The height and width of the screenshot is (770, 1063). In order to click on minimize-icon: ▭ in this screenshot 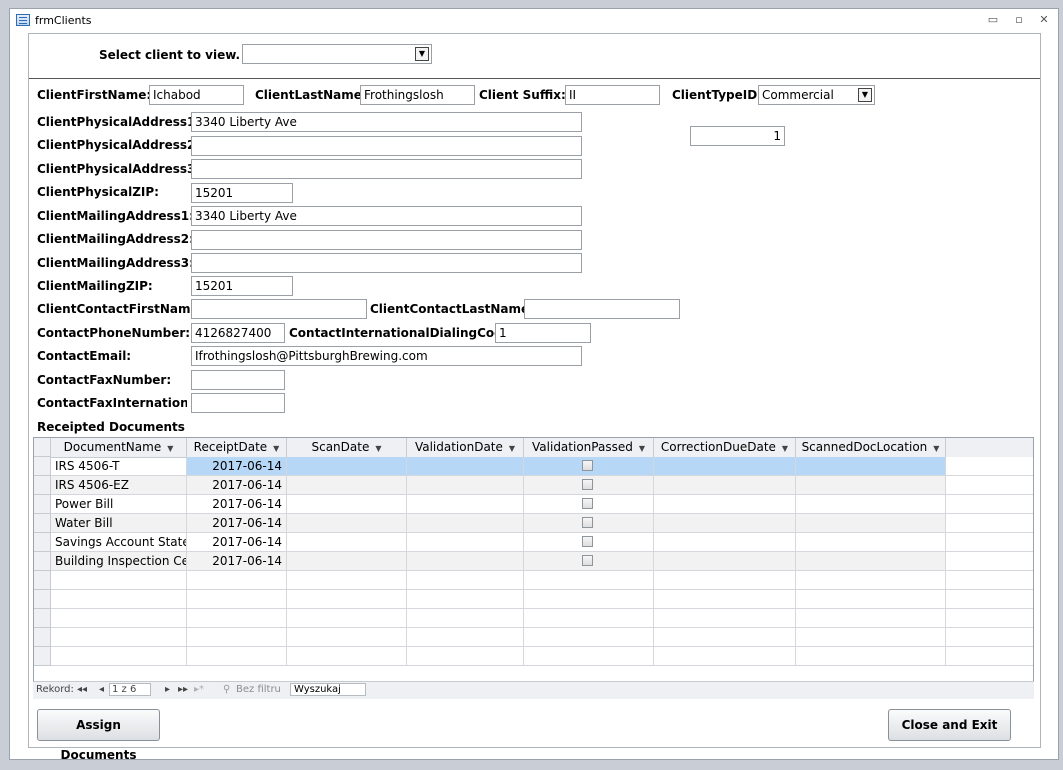, I will do `click(993, 20)`.